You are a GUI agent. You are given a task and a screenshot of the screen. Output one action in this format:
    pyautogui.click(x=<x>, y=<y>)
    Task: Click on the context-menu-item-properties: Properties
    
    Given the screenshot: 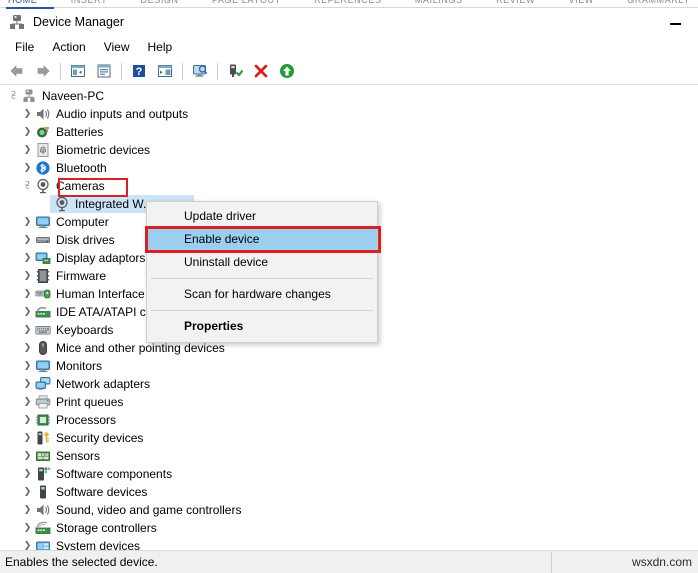 What is the action you would take?
    pyautogui.click(x=262, y=326)
    